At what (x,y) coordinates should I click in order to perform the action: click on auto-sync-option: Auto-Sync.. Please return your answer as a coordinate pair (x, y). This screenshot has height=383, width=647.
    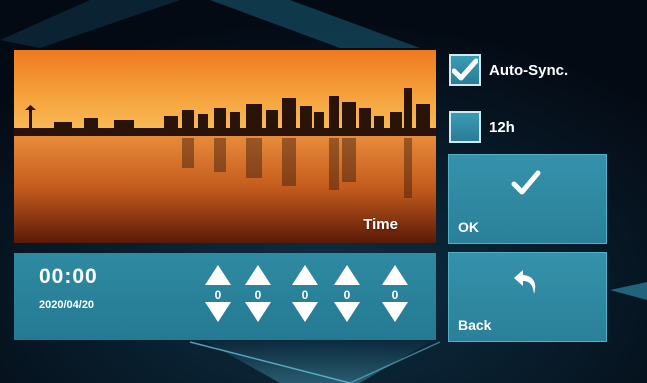
    Looking at the image, I should click on (508, 70).